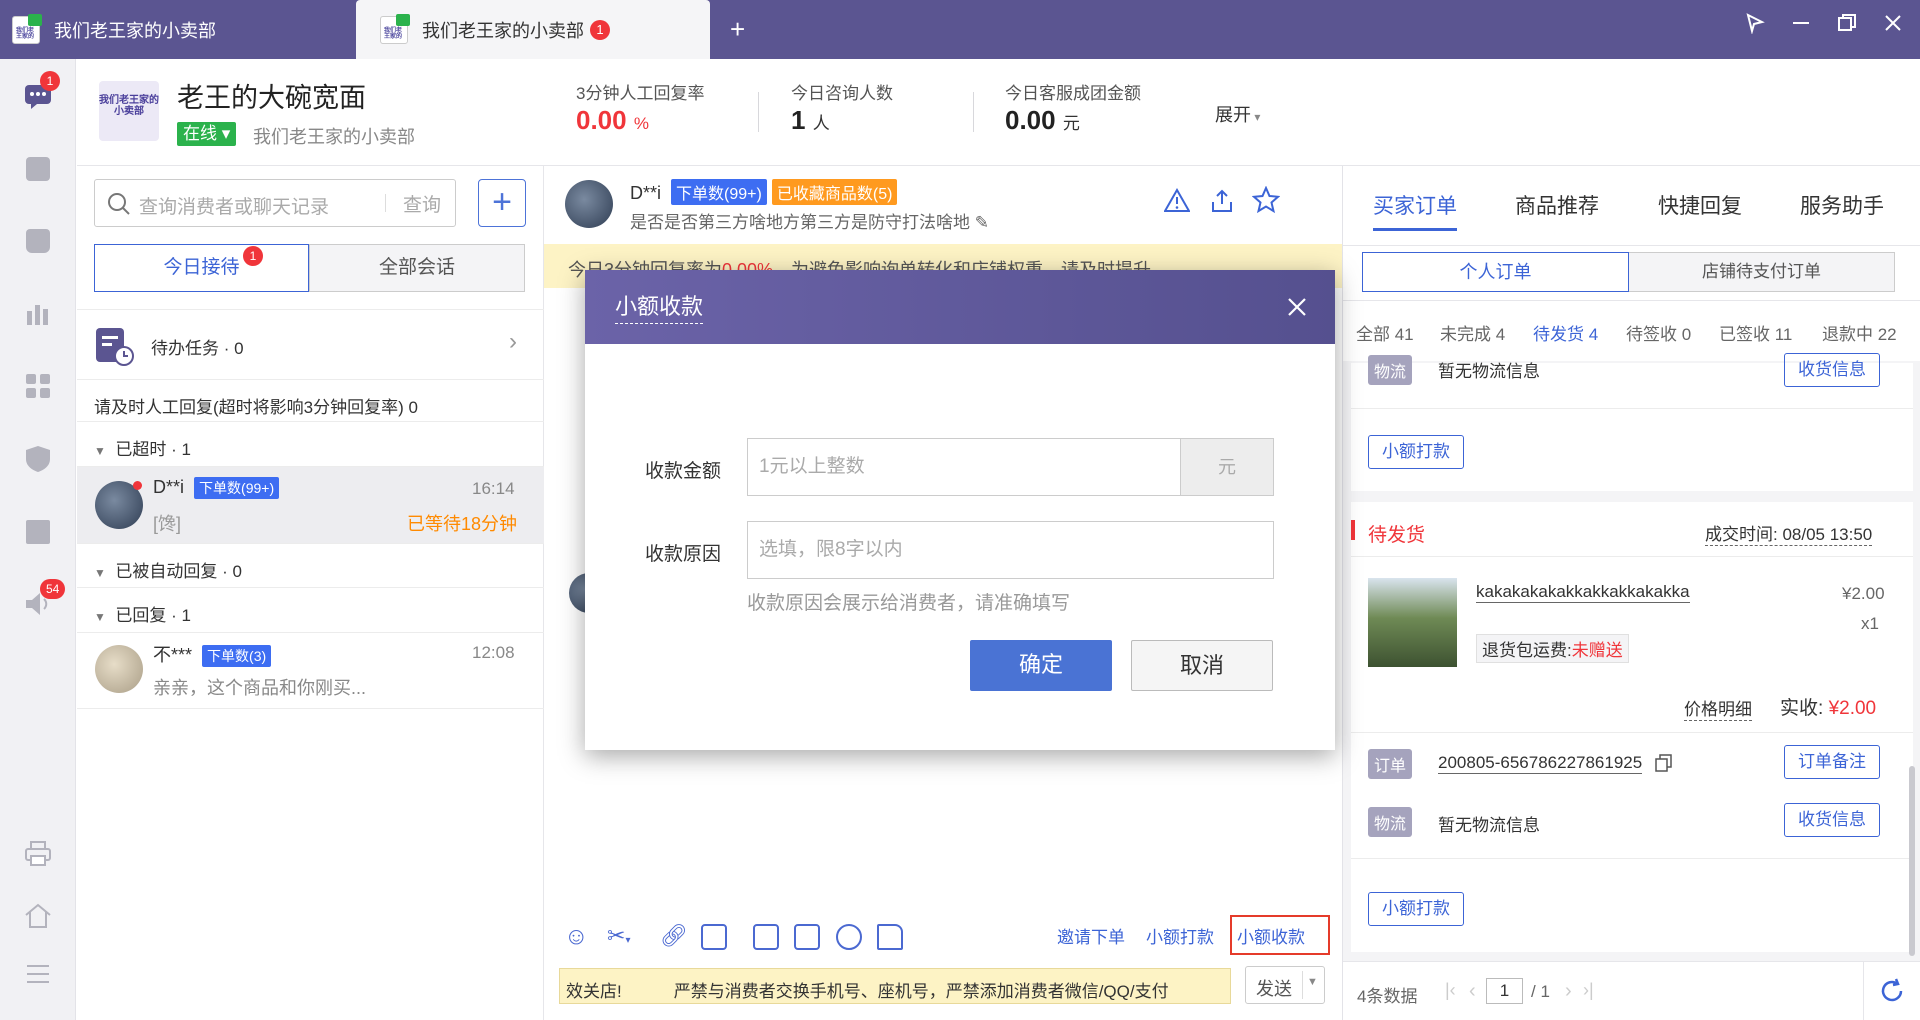  Describe the element at coordinates (38, 241) in the screenshot. I see `bag-icon` at that location.